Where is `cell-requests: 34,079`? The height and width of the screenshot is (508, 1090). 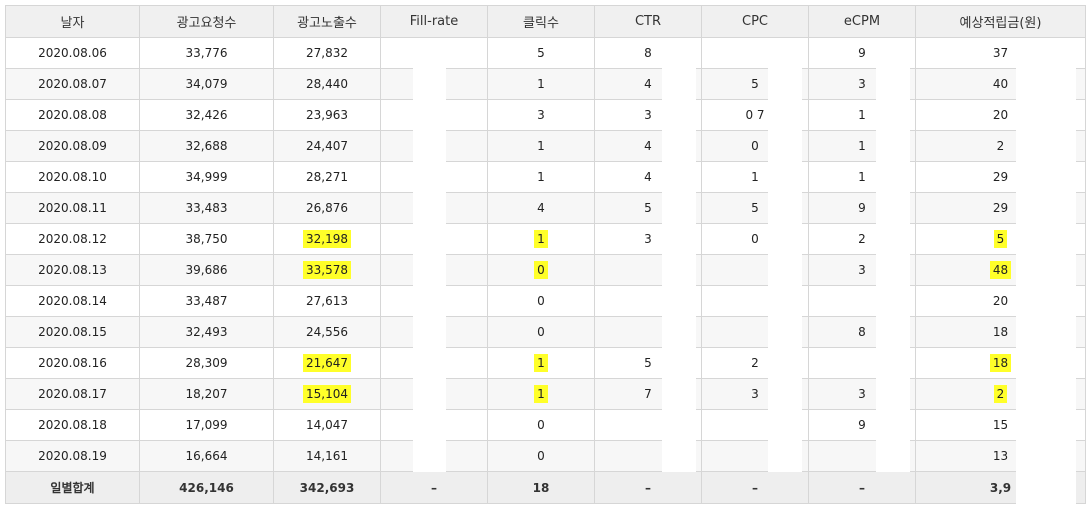
cell-requests: 34,079 is located at coordinates (206, 84).